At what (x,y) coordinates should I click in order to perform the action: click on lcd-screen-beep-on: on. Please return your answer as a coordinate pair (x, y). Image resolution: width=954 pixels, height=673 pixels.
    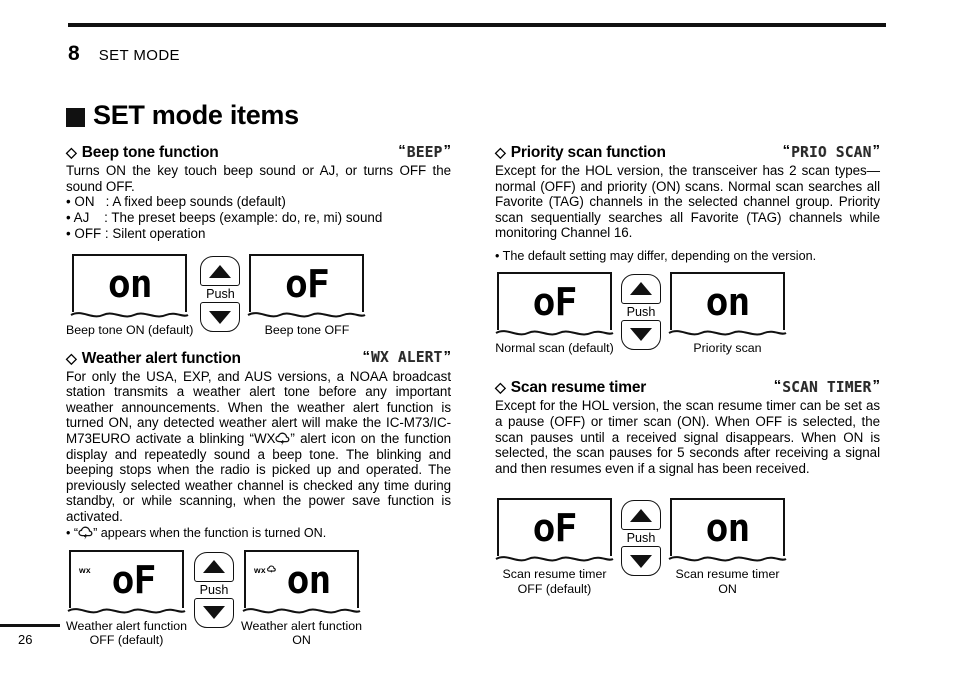
    Looking at the image, I should click on (130, 283).